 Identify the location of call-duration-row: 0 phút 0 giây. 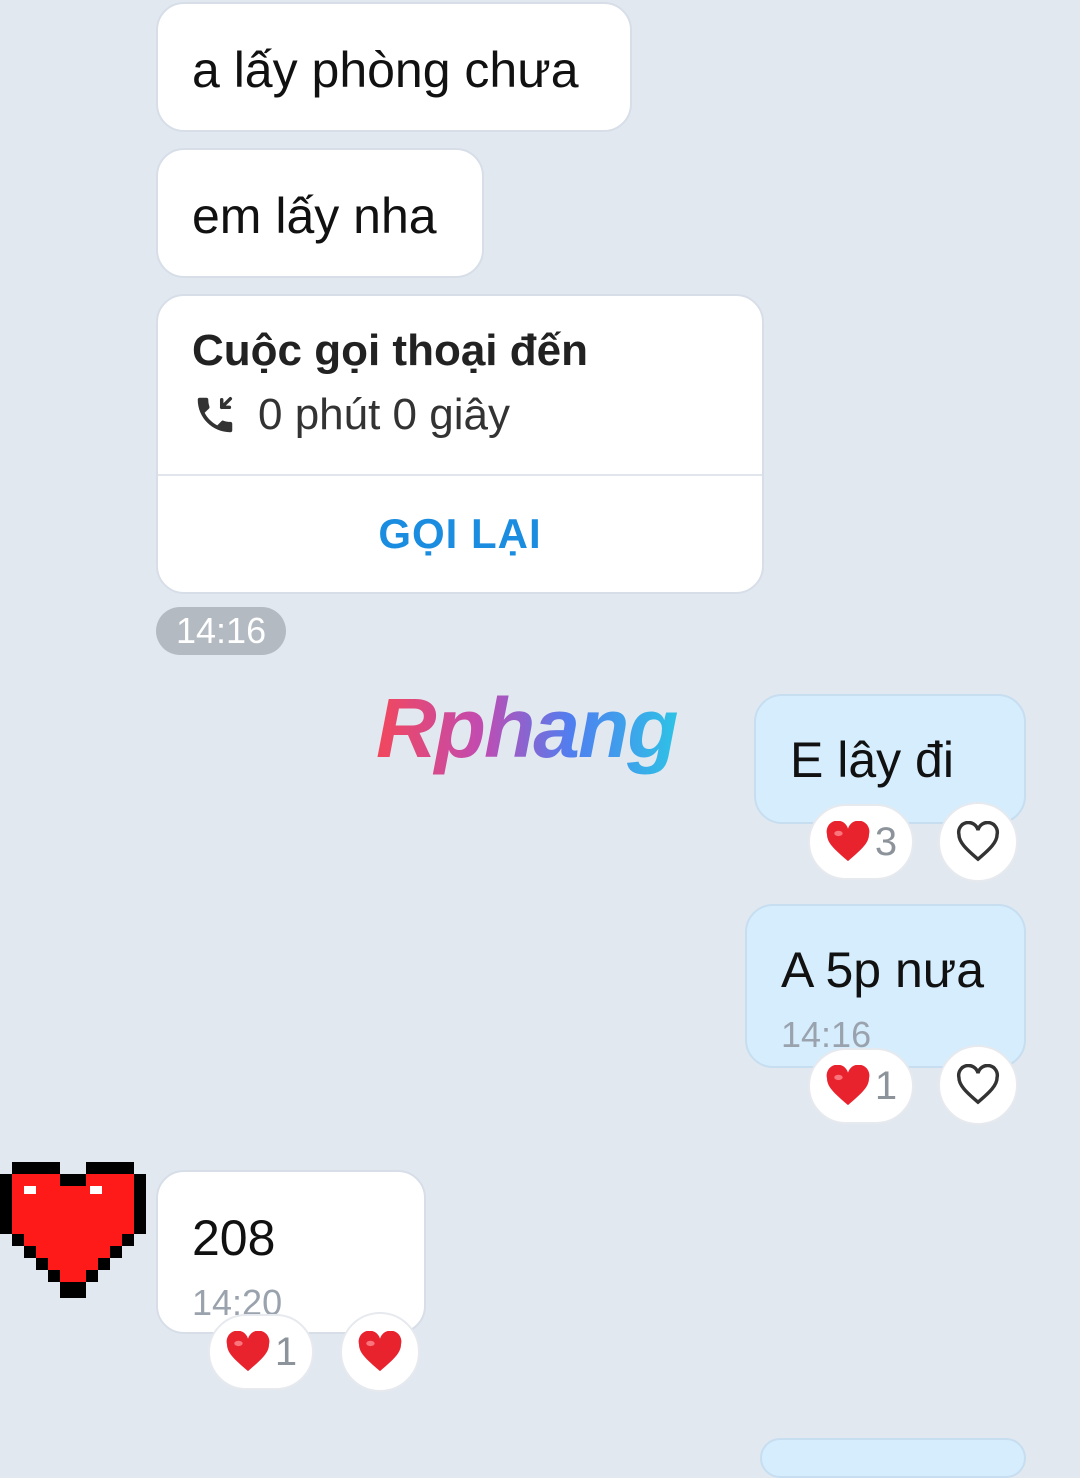
(351, 415).